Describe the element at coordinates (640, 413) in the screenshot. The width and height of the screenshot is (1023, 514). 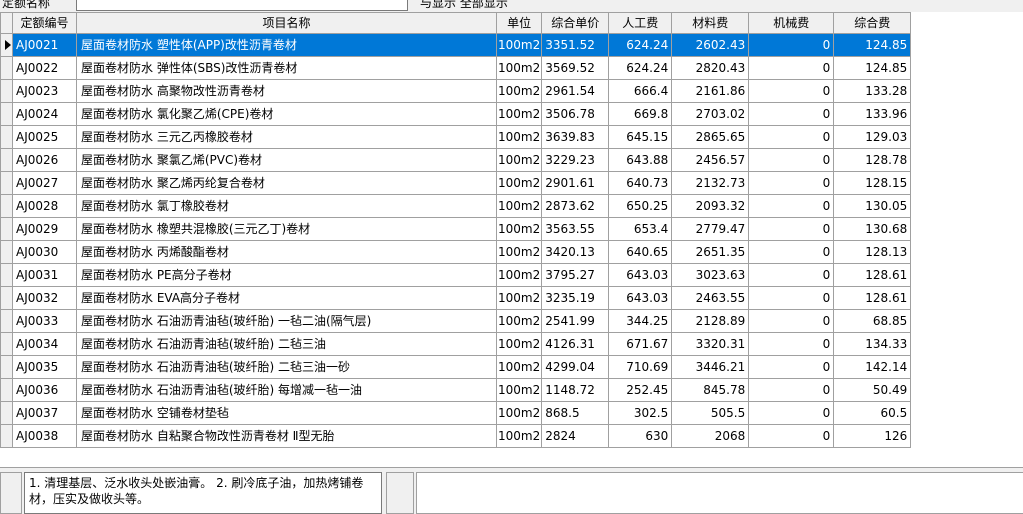
I see `cell-labor: 302.5` at that location.